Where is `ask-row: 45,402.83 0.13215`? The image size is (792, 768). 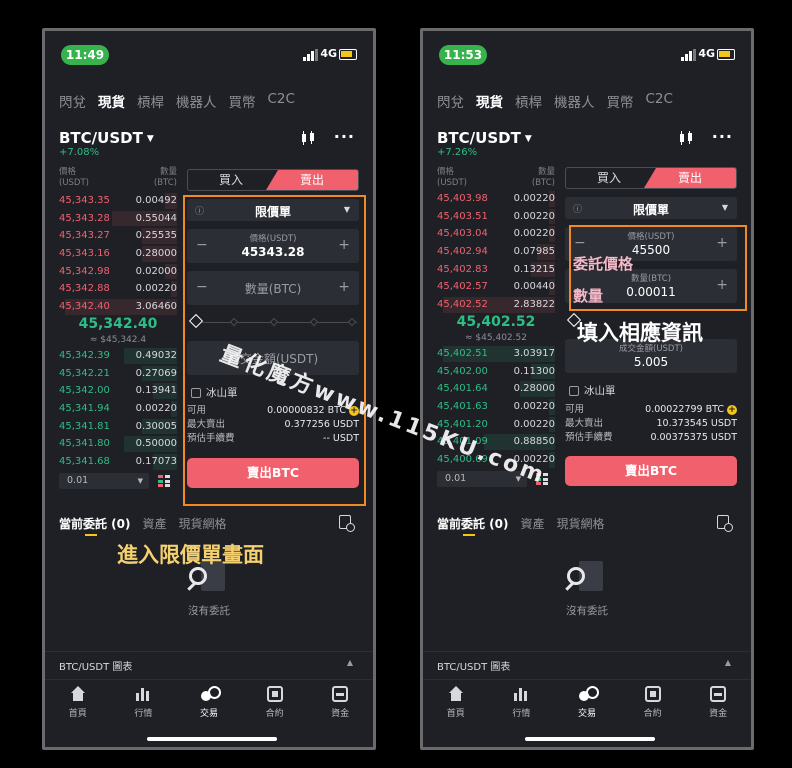 ask-row: 45,402.83 0.13215 is located at coordinates (496, 270).